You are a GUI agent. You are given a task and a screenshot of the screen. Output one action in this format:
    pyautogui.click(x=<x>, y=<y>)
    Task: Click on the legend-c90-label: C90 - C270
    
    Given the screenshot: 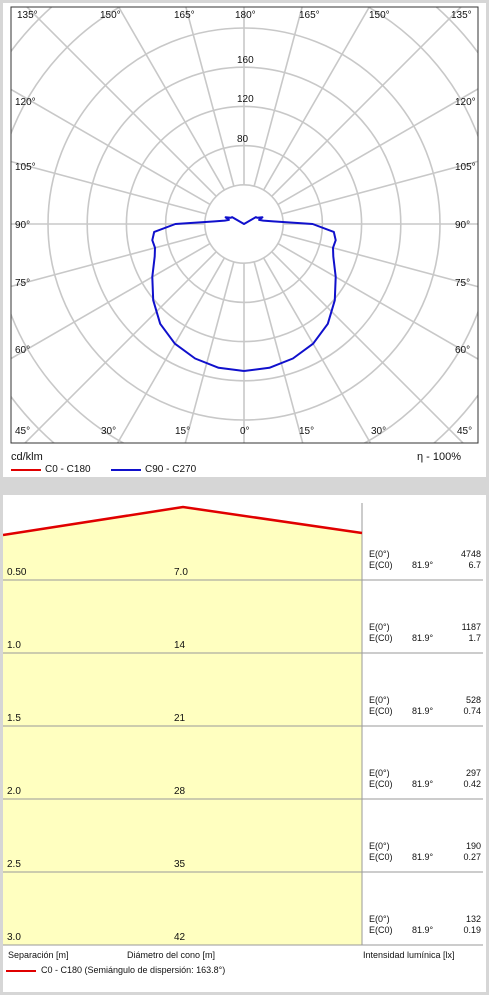 What is the action you would take?
    pyautogui.click(x=171, y=469)
    